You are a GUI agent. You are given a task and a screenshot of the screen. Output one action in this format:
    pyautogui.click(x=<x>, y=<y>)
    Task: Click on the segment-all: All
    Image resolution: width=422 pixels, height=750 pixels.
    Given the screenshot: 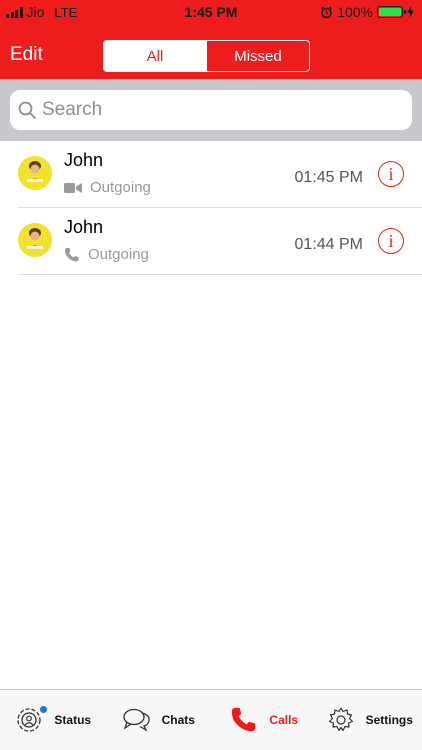 What is the action you would take?
    pyautogui.click(x=155, y=56)
    